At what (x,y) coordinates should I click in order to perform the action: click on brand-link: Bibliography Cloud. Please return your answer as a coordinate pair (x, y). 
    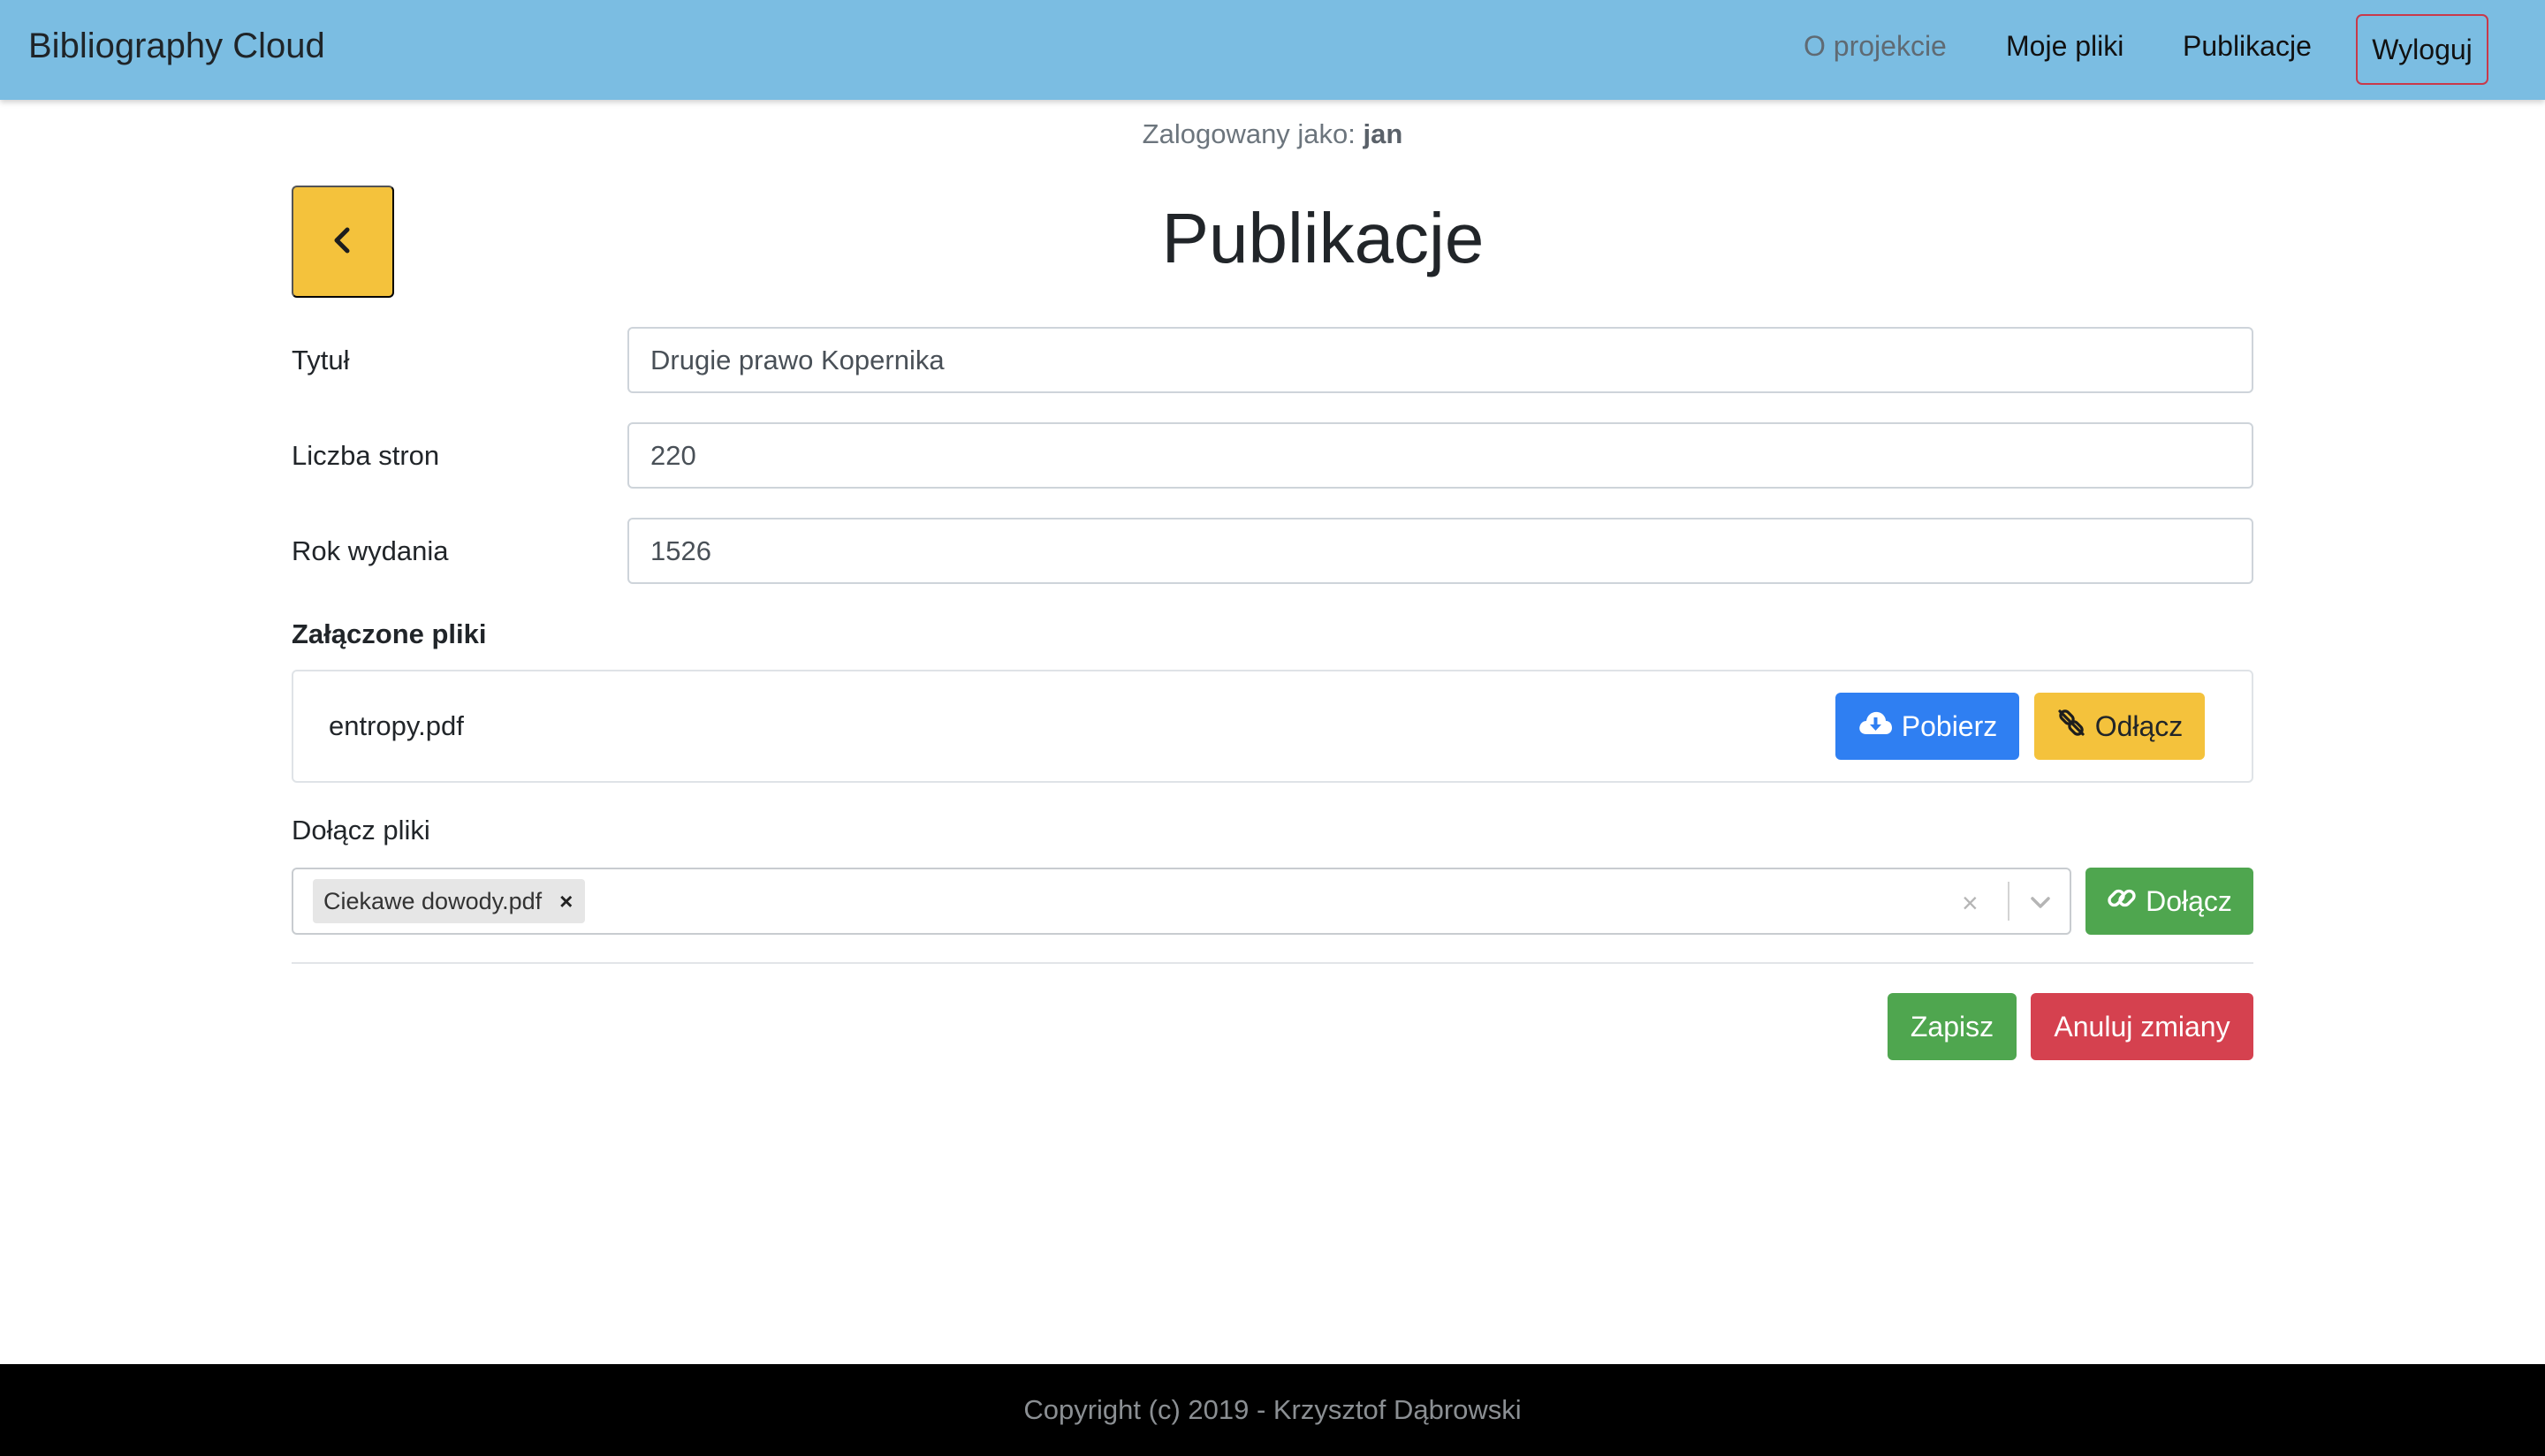
    Looking at the image, I should click on (176, 46).